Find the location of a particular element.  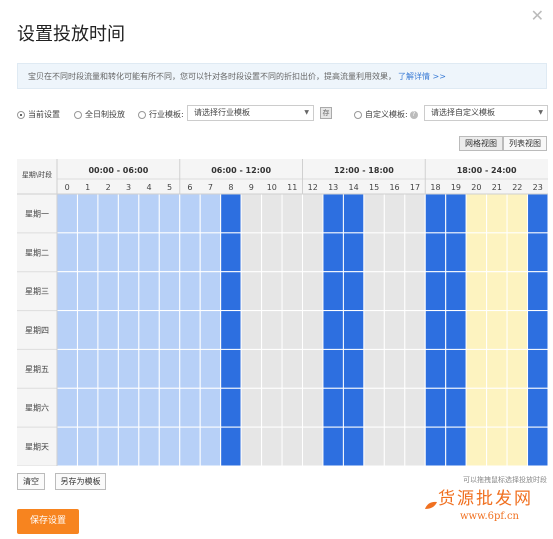

list-view-button: 列表视图 is located at coordinates (525, 143).